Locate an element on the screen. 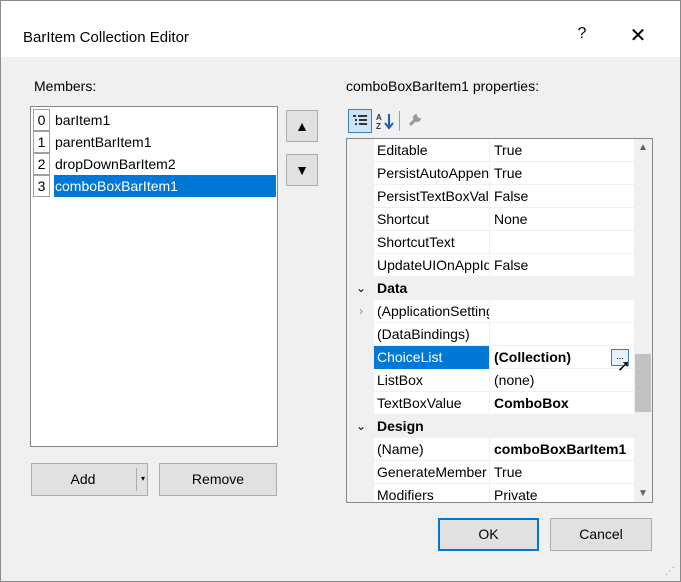 The width and height of the screenshot is (681, 582). wrench-icon is located at coordinates (415, 121).